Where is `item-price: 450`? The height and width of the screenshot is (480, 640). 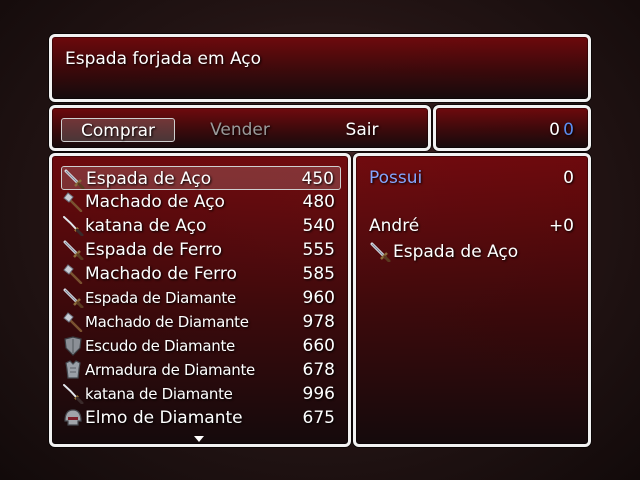
item-price: 450 is located at coordinates (317, 179).